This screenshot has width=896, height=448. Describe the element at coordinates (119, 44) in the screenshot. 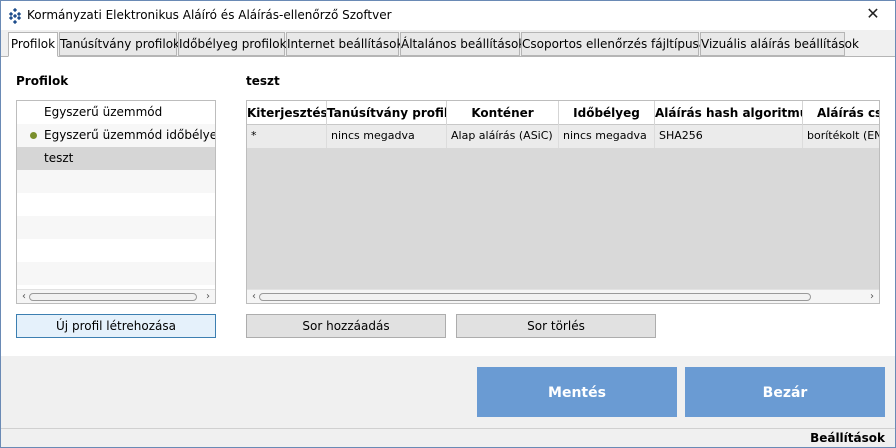

I see `tab-tanusitvany-profilok: Tanúsítvány profilok` at that location.